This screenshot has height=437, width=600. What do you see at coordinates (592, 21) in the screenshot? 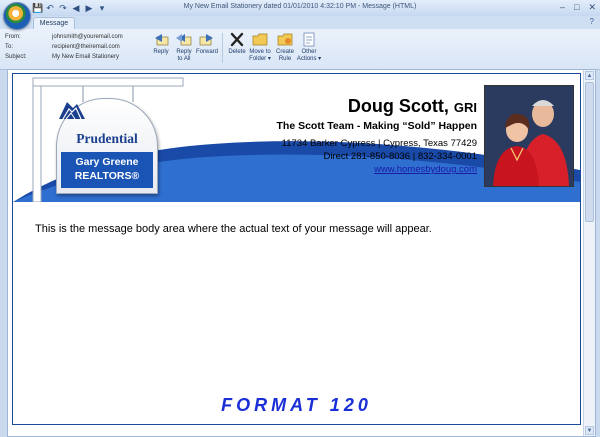
I see `help-icon: ?` at bounding box center [592, 21].